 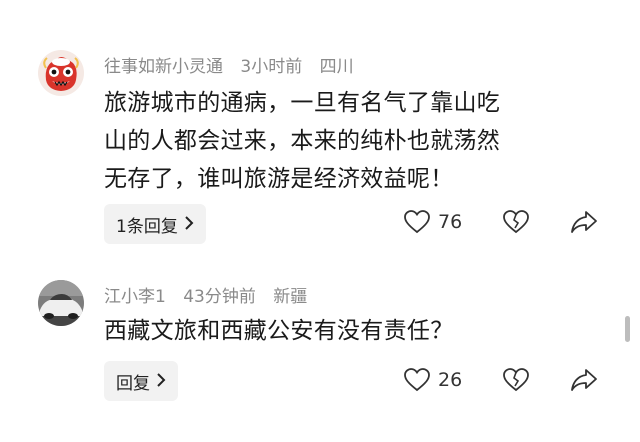 I want to click on comment-location: 四川, so click(x=336, y=67).